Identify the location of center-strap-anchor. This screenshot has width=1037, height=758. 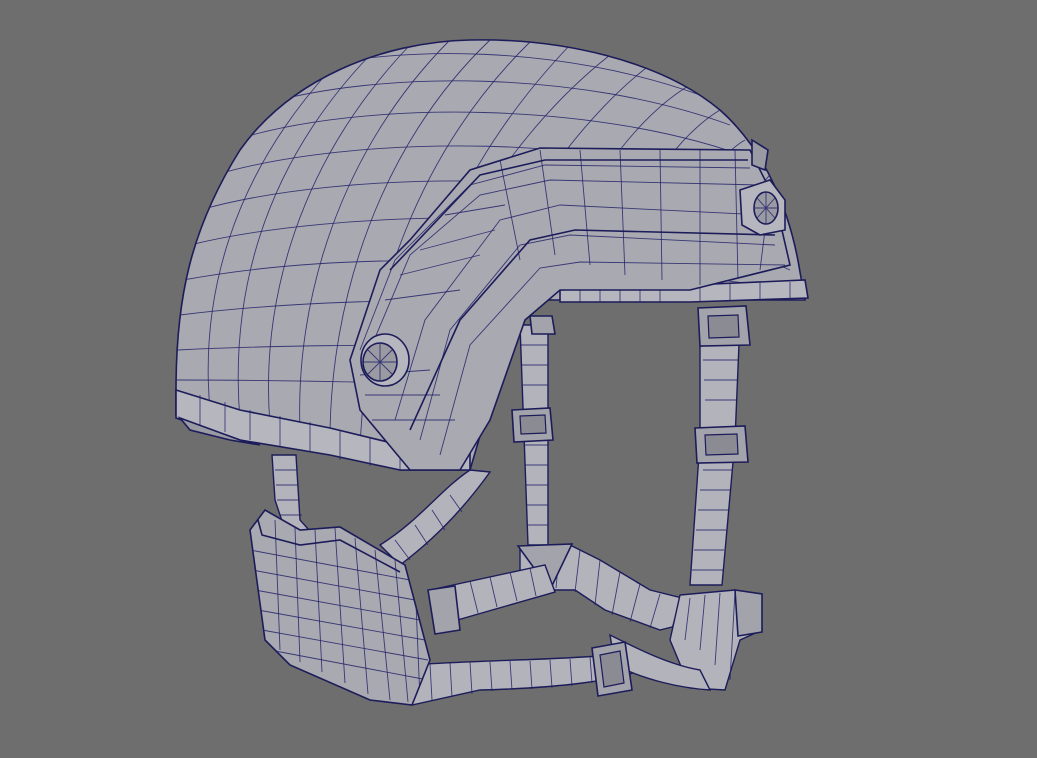
(542, 325).